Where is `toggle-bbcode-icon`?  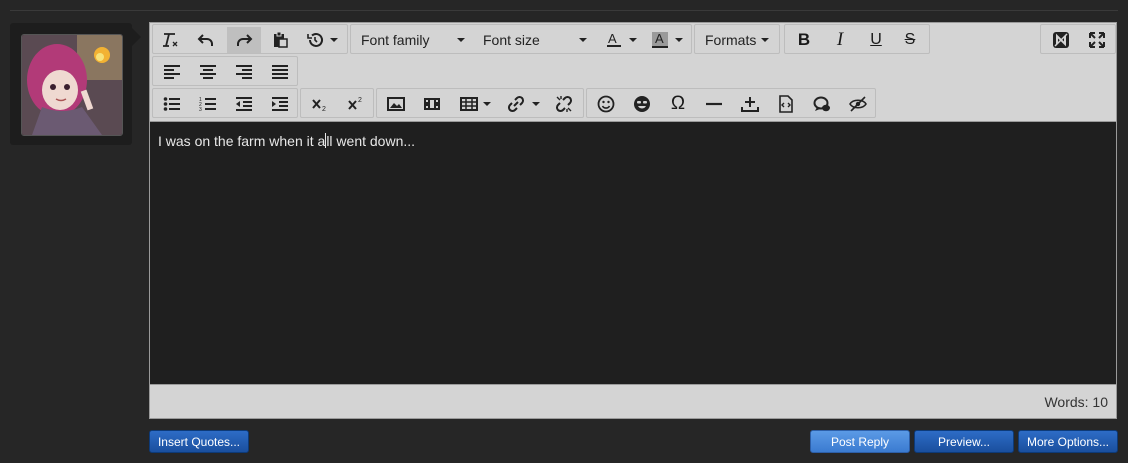
toggle-bbcode-icon is located at coordinates (1061, 40).